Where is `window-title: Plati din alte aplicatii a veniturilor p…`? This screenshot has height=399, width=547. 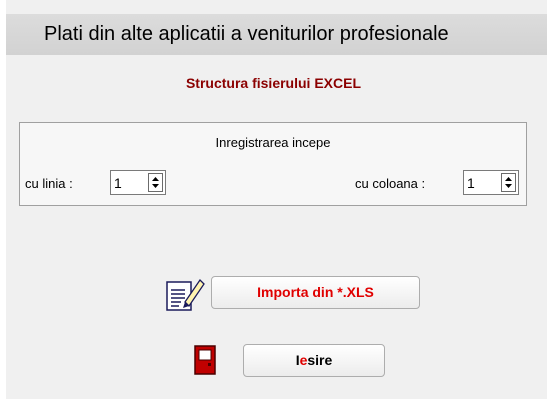 window-title: Plati din alte aplicatii a veniturilor p… is located at coordinates (246, 34).